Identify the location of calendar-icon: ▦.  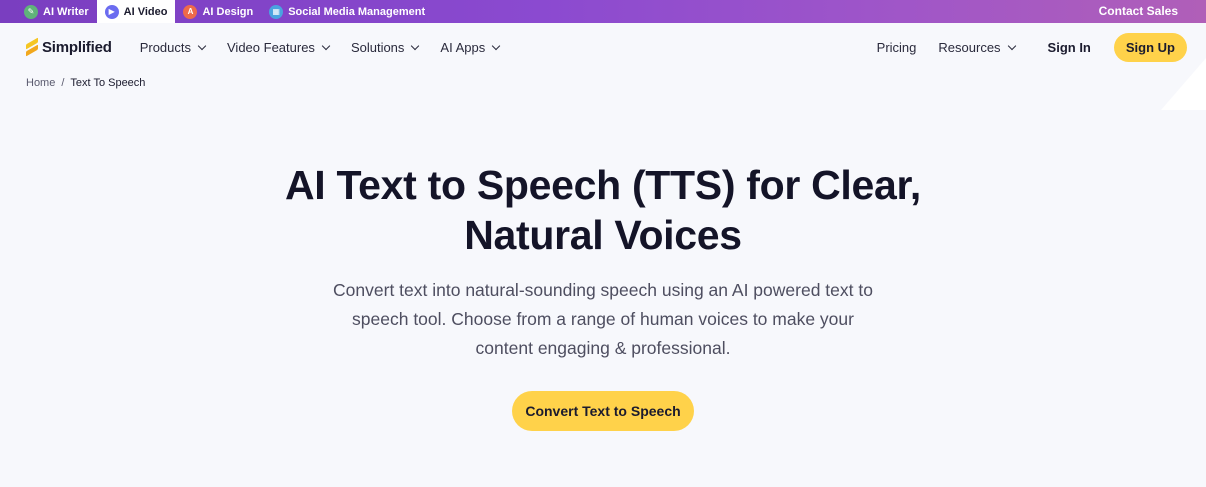
(276, 11).